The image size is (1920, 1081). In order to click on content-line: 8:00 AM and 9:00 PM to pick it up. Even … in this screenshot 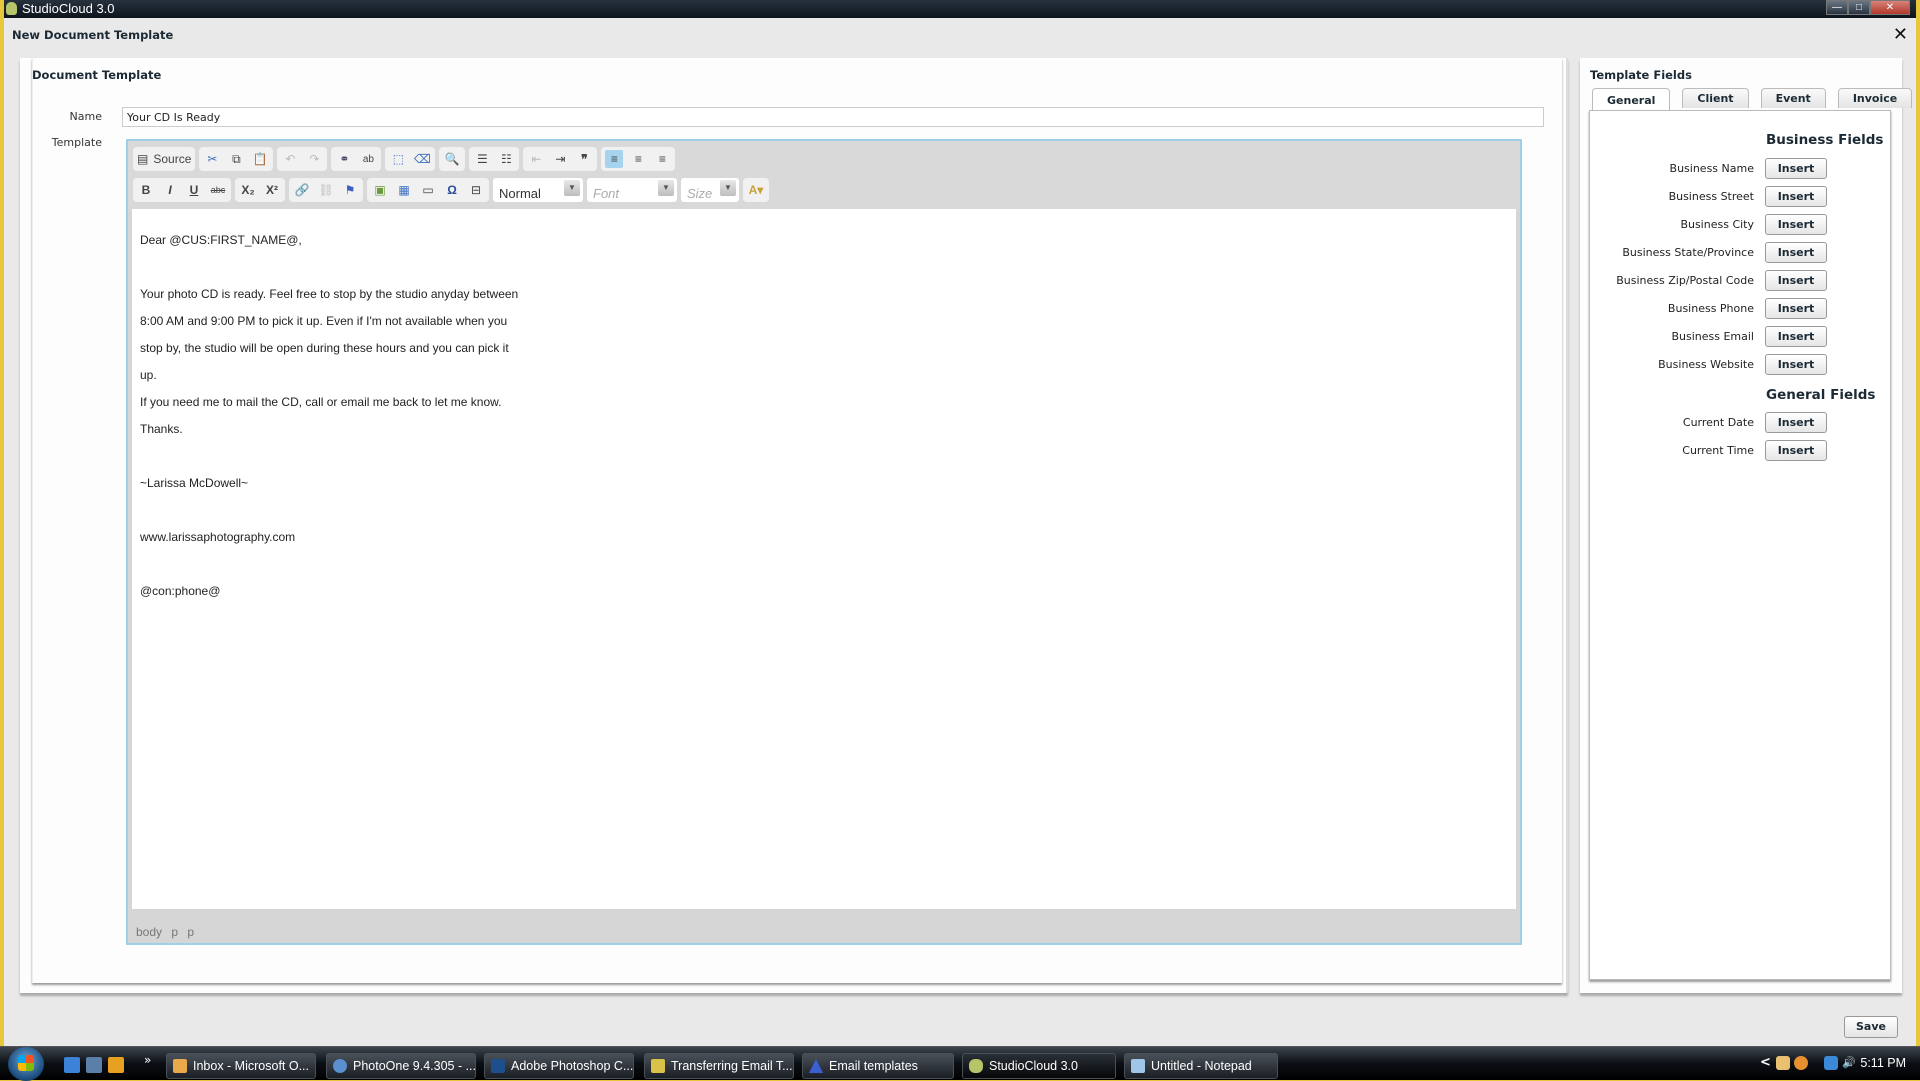, I will do `click(324, 321)`.